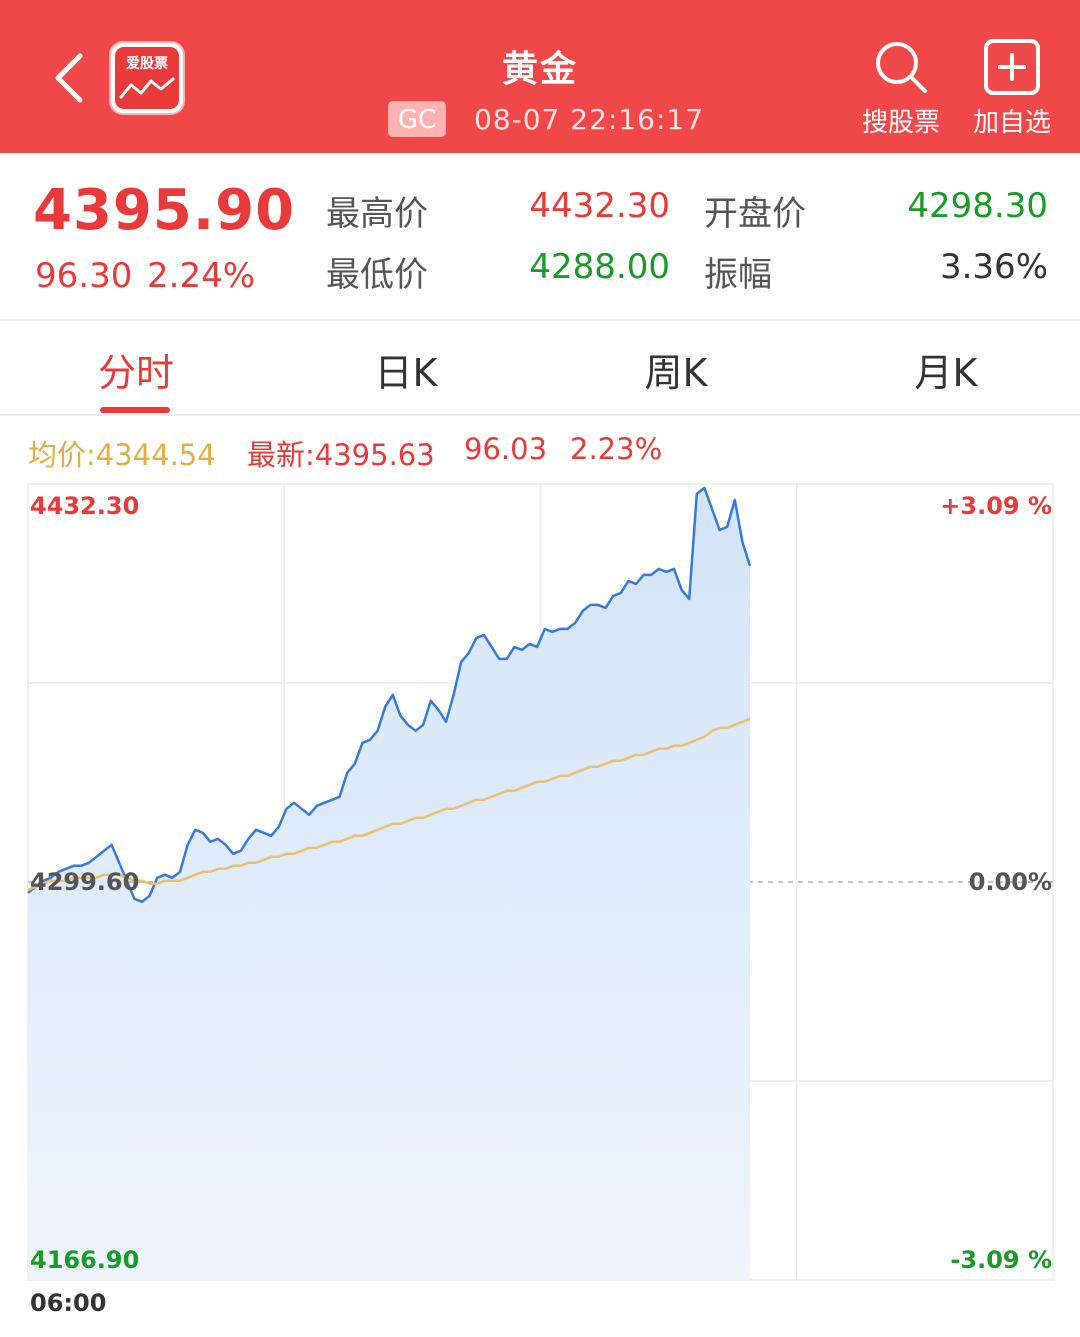  I want to click on pct-min-label: -3.09 %, so click(1001, 1260).